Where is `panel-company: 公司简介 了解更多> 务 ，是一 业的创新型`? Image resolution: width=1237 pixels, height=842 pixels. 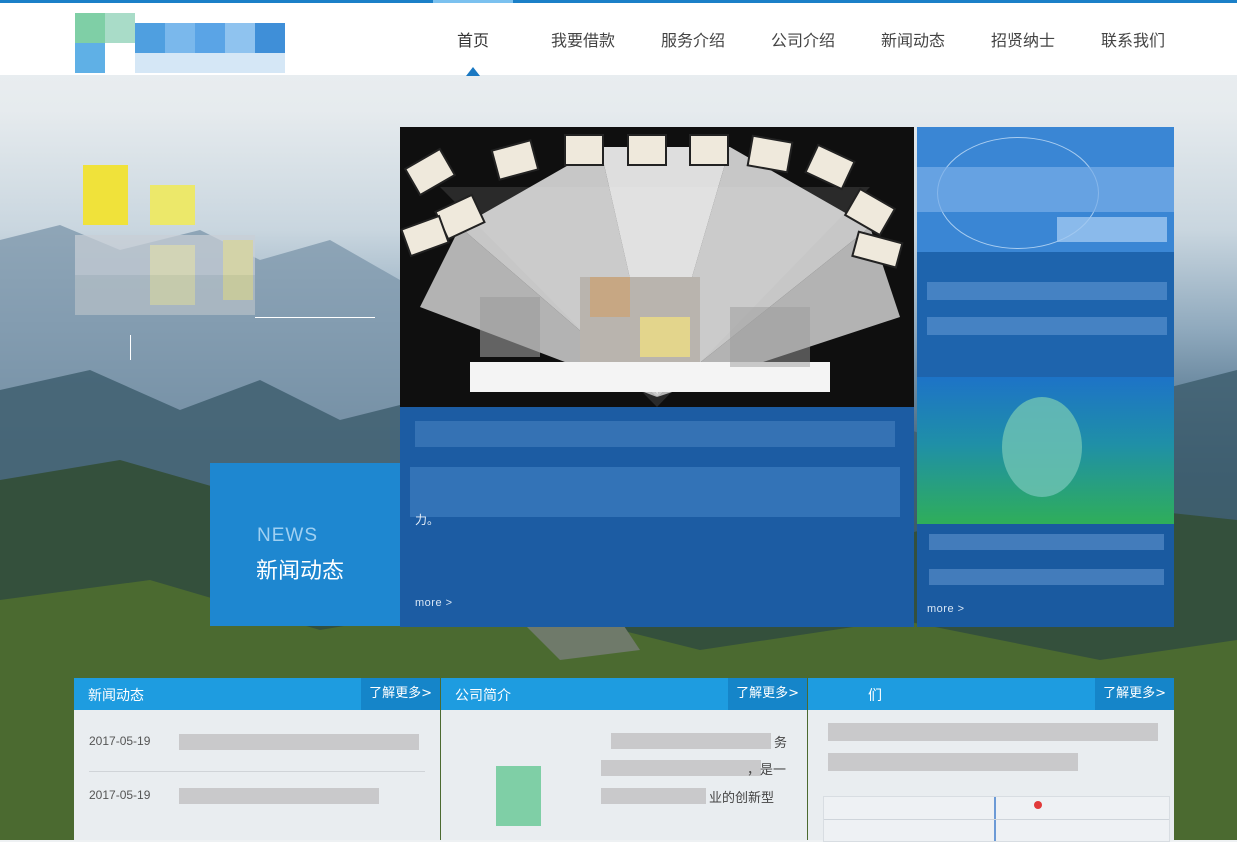
panel-company: 公司简介 了解更多> 务 ，是一 业的创新型 is located at coordinates (624, 759).